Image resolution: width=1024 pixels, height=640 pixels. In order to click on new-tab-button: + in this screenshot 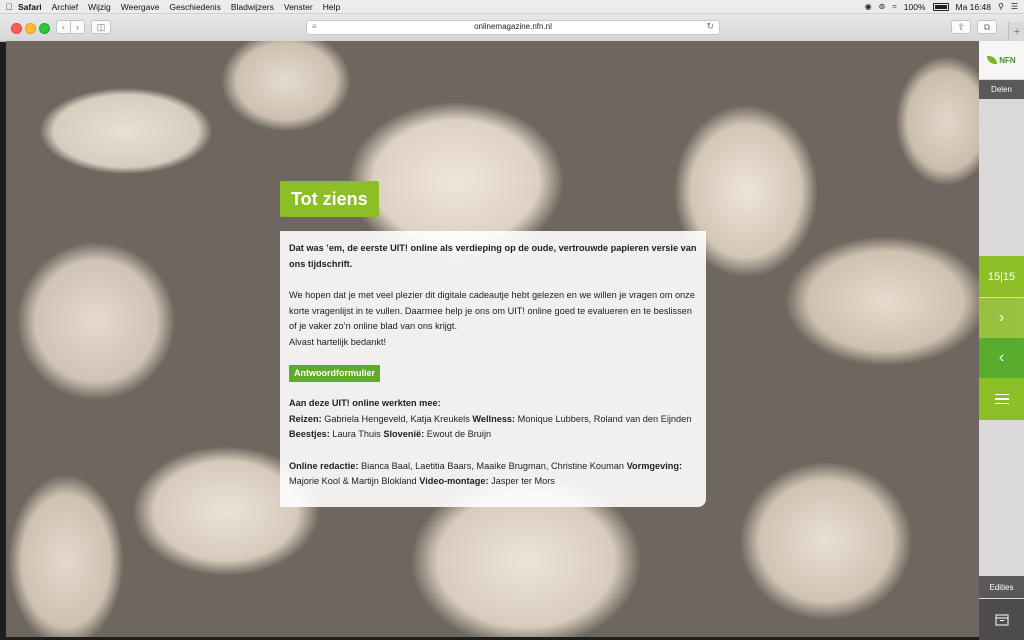, I will do `click(1016, 31)`.